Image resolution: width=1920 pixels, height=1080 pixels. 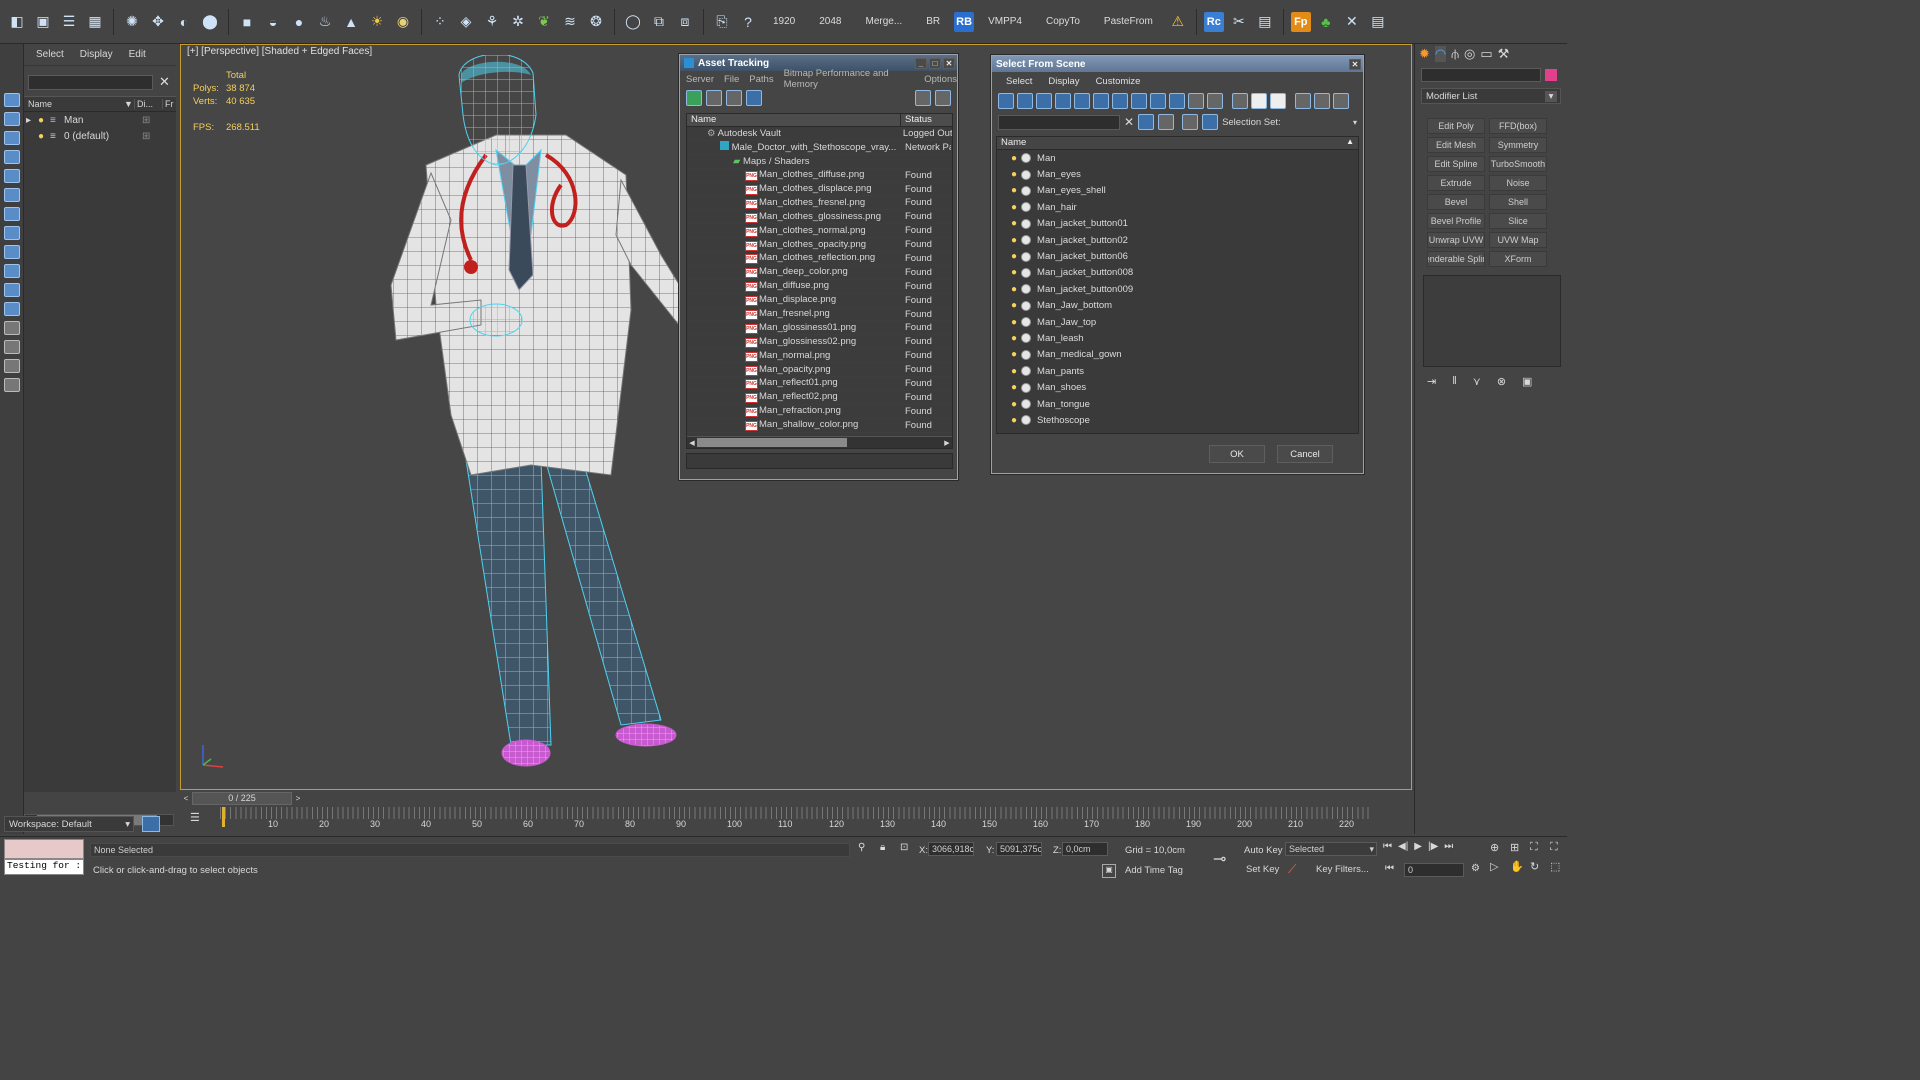 What do you see at coordinates (819, 217) in the screenshot?
I see `table-row: PNG Man_clothes_glossiness.png Found` at bounding box center [819, 217].